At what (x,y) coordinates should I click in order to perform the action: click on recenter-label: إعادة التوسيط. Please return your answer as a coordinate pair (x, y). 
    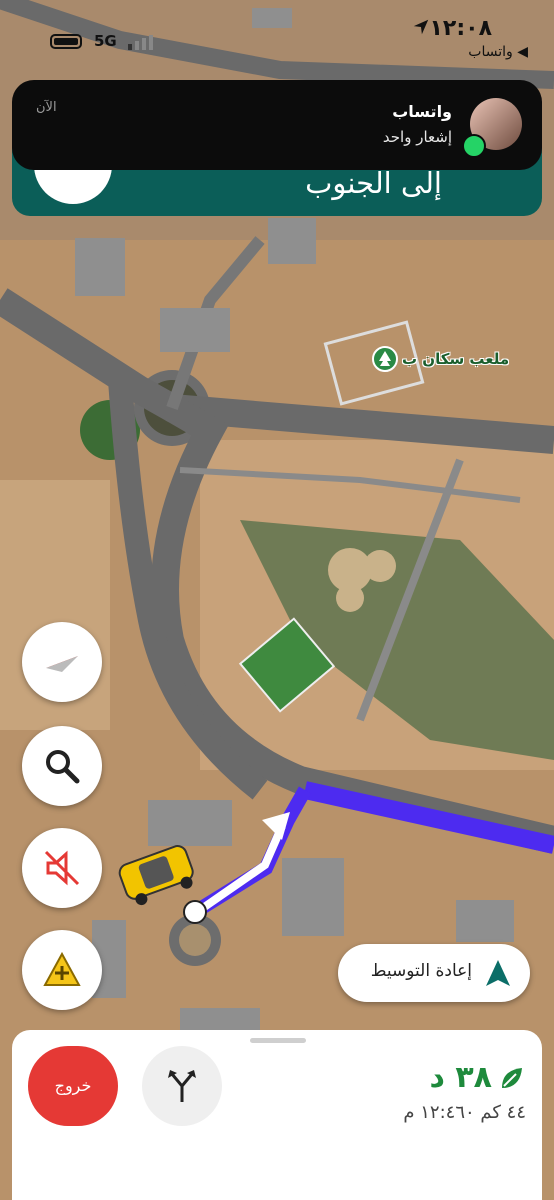
    Looking at the image, I should click on (421, 971).